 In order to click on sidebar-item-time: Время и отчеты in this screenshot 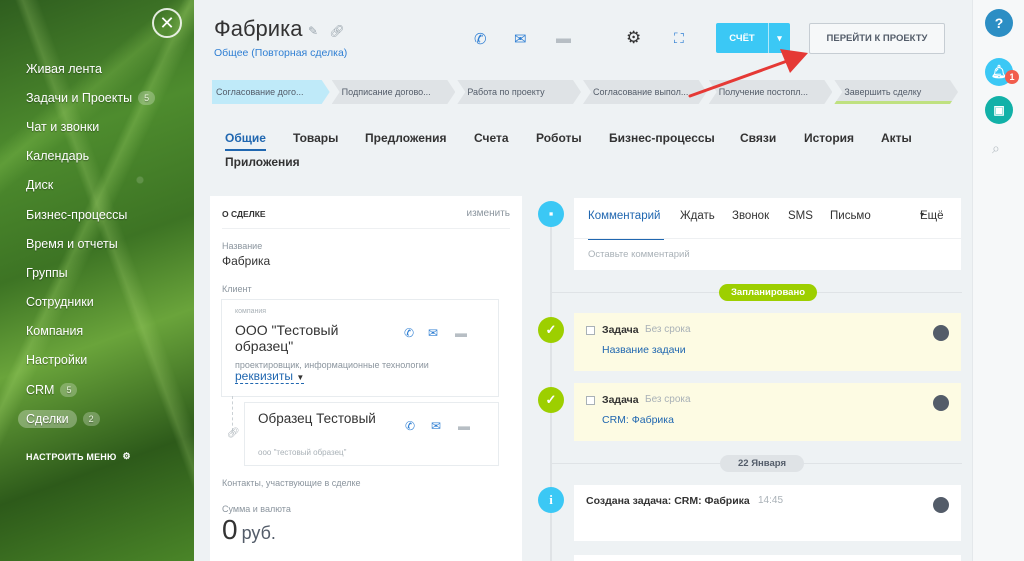, I will do `click(90, 243)`.